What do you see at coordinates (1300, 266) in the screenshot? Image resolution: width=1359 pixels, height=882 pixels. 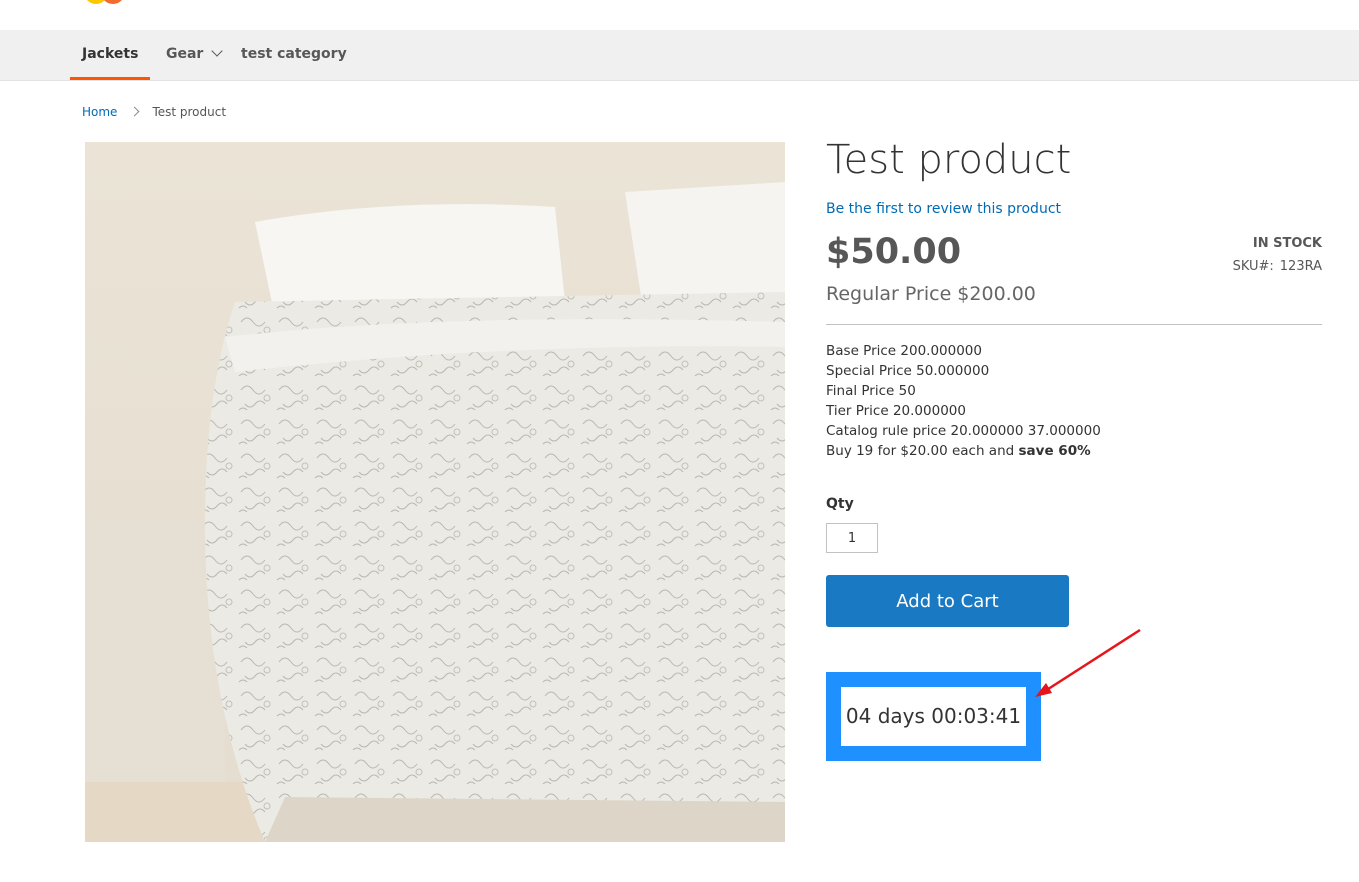 I see `sku-value: 123RA` at bounding box center [1300, 266].